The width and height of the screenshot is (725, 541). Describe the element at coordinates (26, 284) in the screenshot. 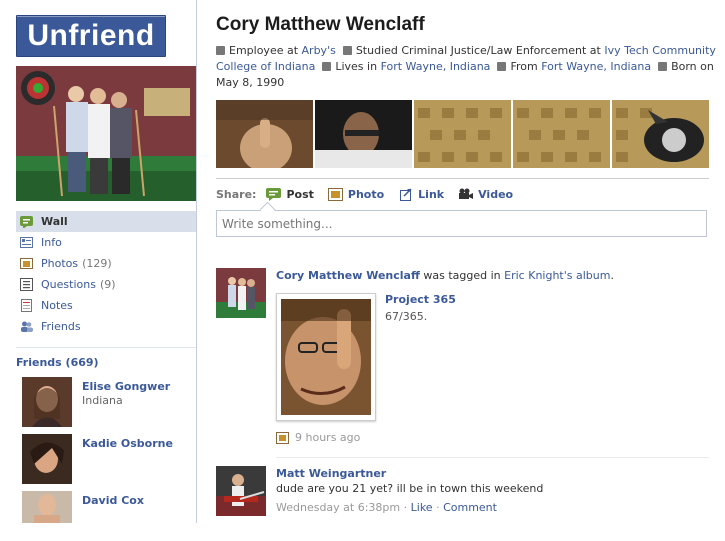

I see `questions-icon` at that location.